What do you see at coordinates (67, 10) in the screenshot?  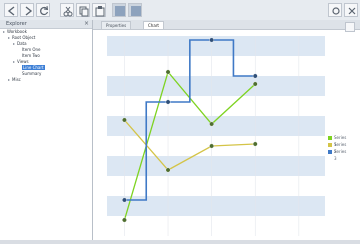 I see `cut-icon` at bounding box center [67, 10].